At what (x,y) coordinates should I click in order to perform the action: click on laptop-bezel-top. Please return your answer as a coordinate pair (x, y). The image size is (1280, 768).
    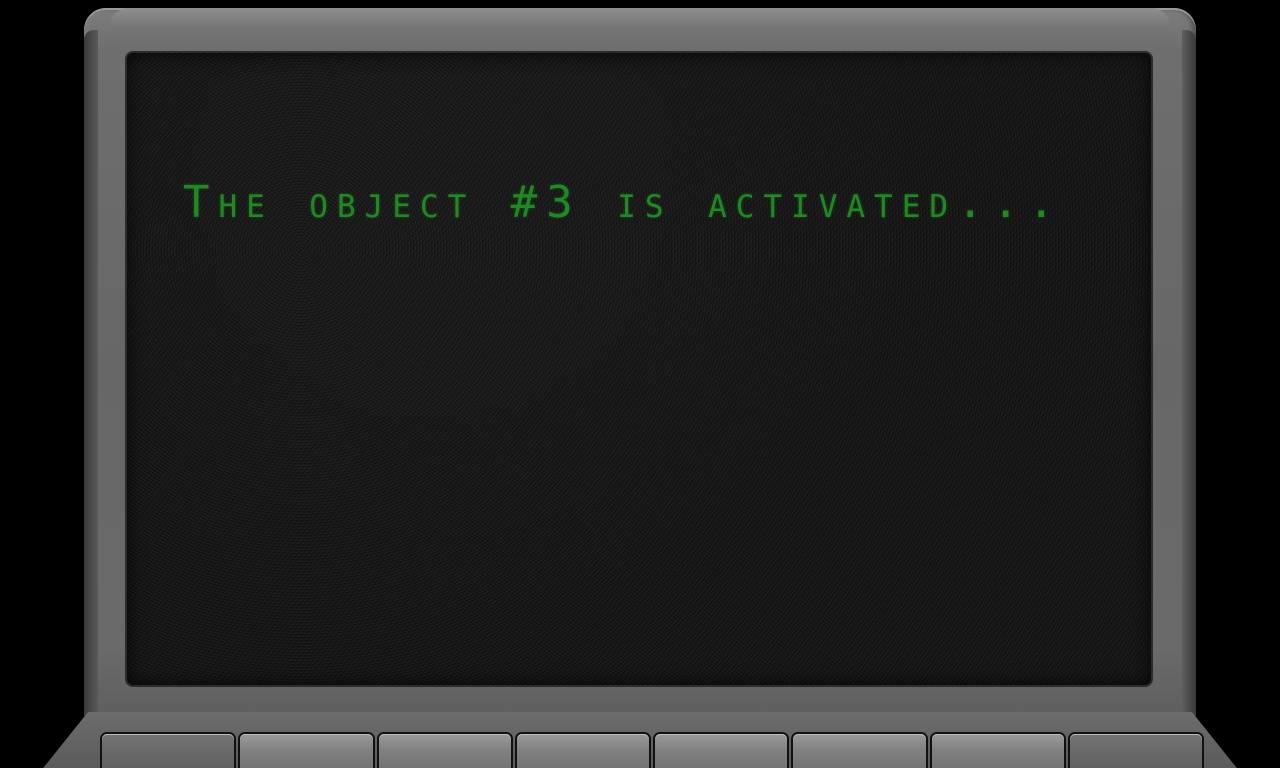
    Looking at the image, I should click on (640, 19).